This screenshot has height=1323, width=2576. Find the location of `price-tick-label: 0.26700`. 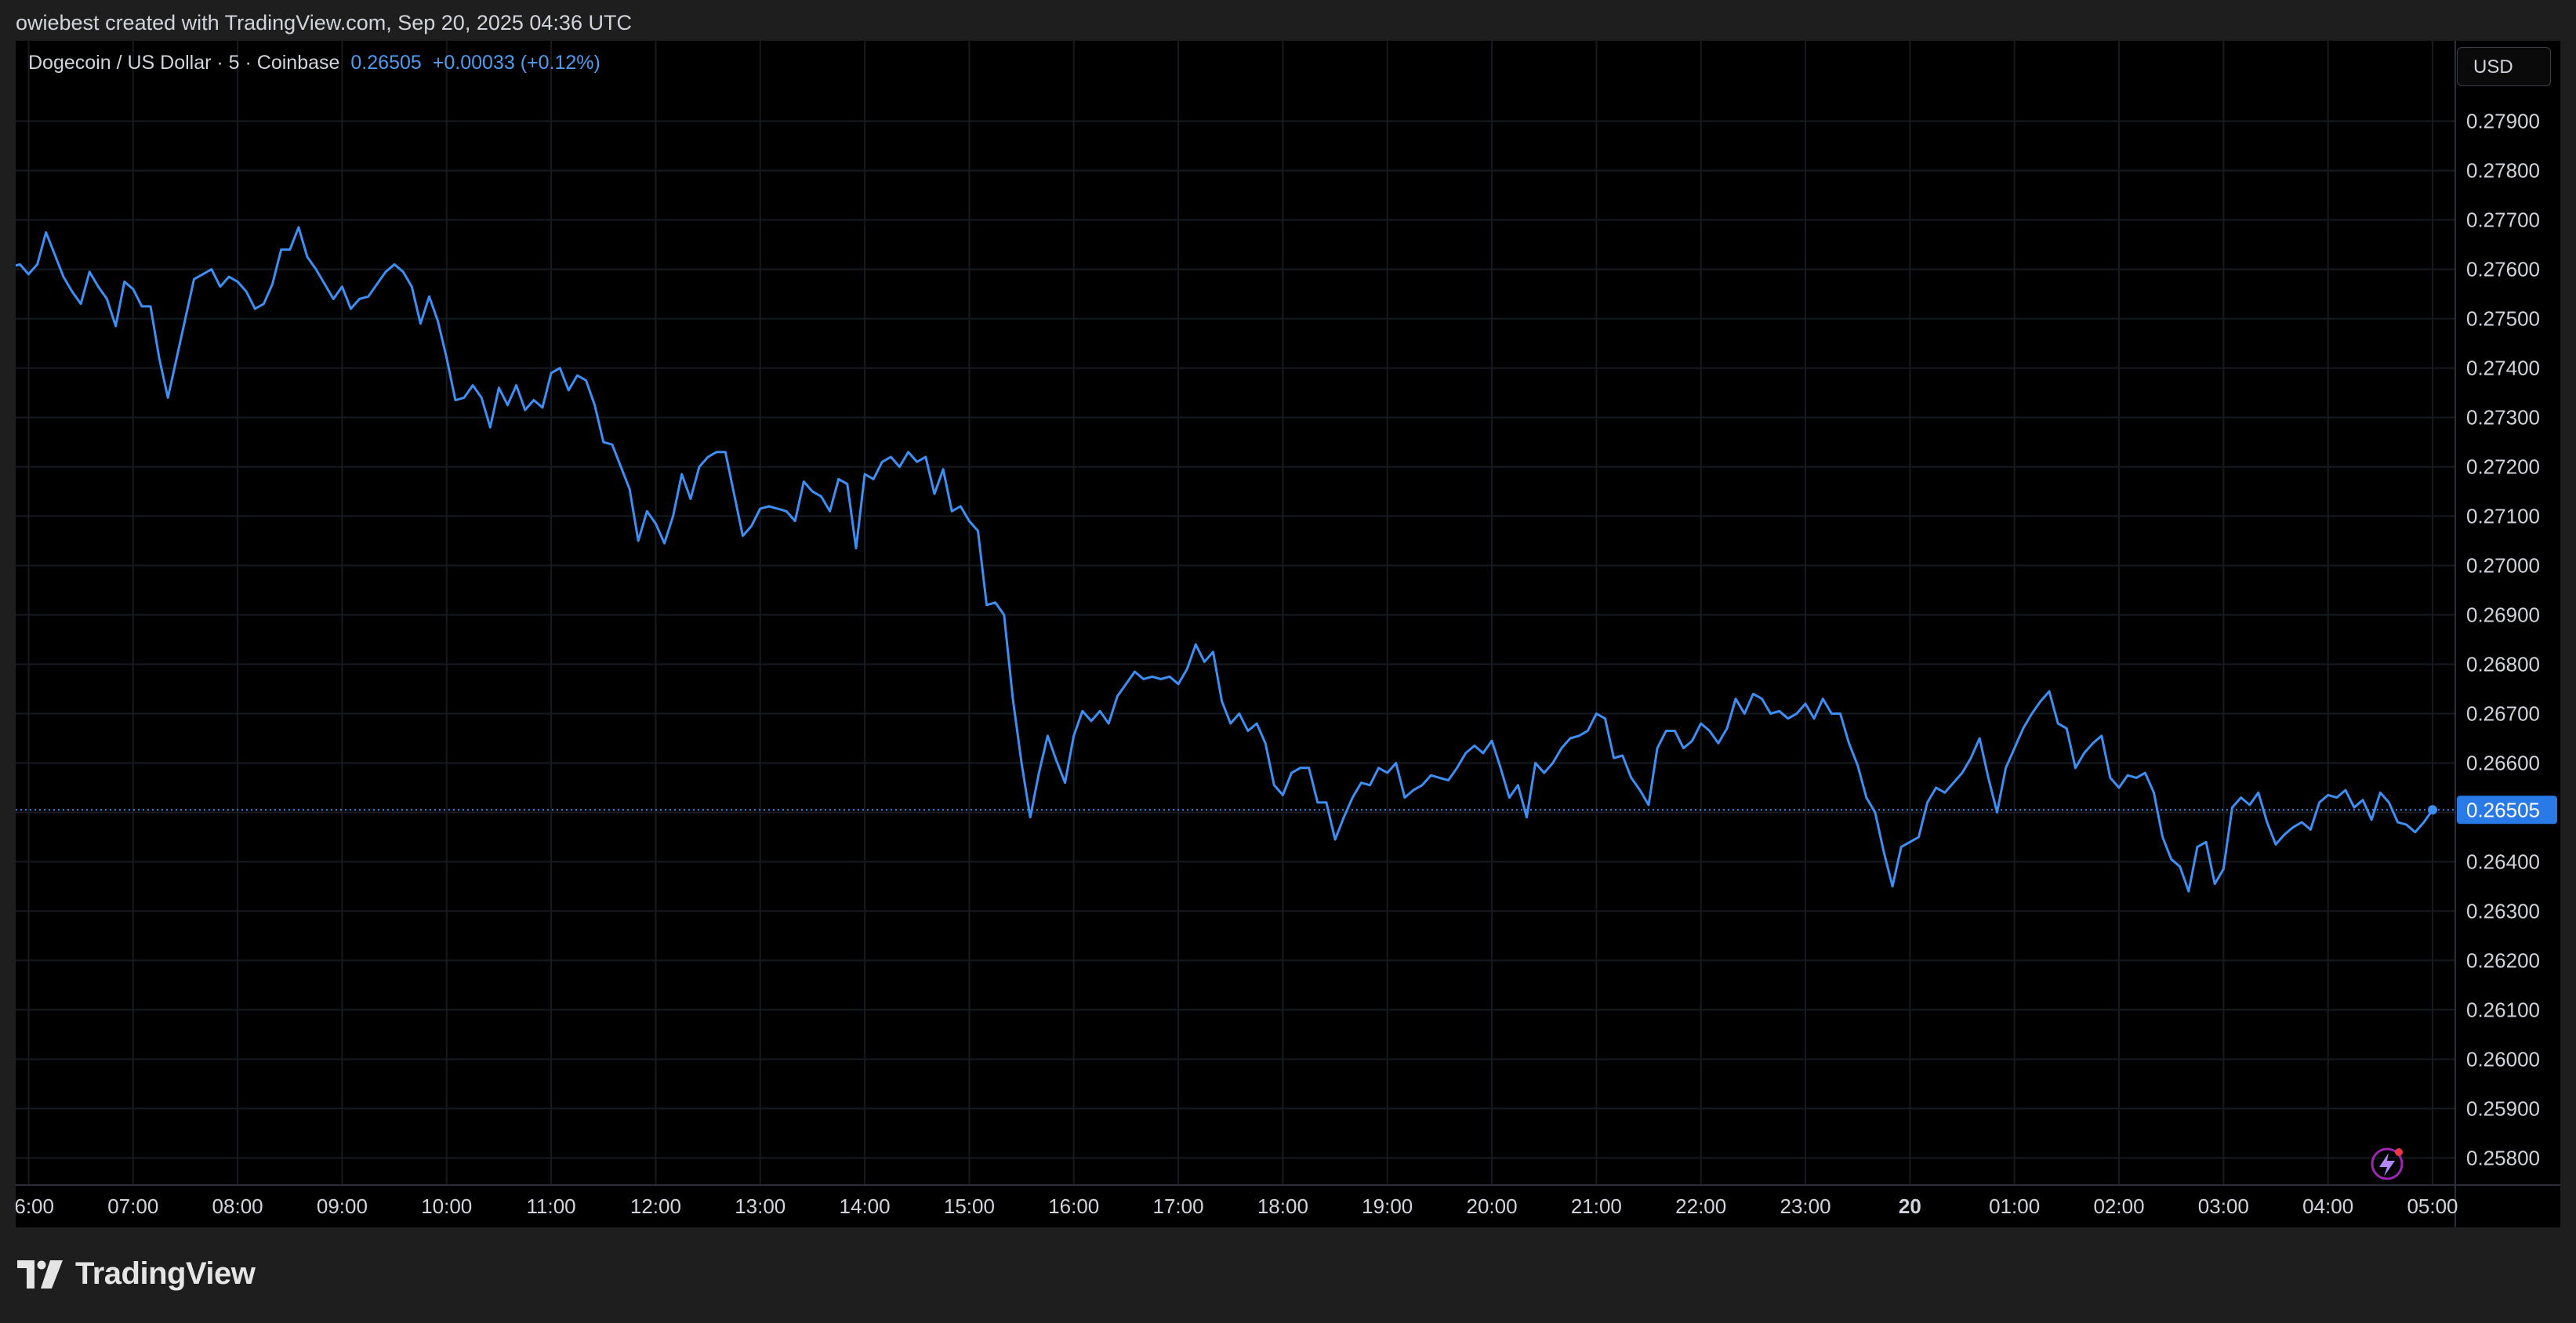

price-tick-label: 0.26700 is located at coordinates (2503, 713).